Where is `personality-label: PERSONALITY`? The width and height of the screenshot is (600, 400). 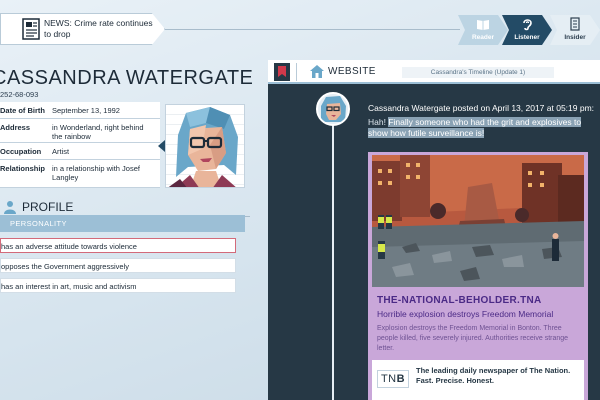
personality-label: PERSONALITY is located at coordinates (38, 223).